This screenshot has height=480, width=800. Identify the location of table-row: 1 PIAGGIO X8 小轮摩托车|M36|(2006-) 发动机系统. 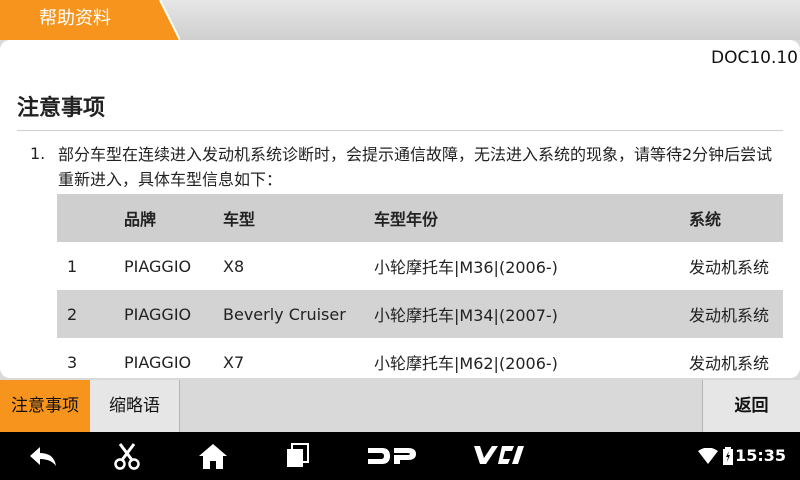
(420, 266).